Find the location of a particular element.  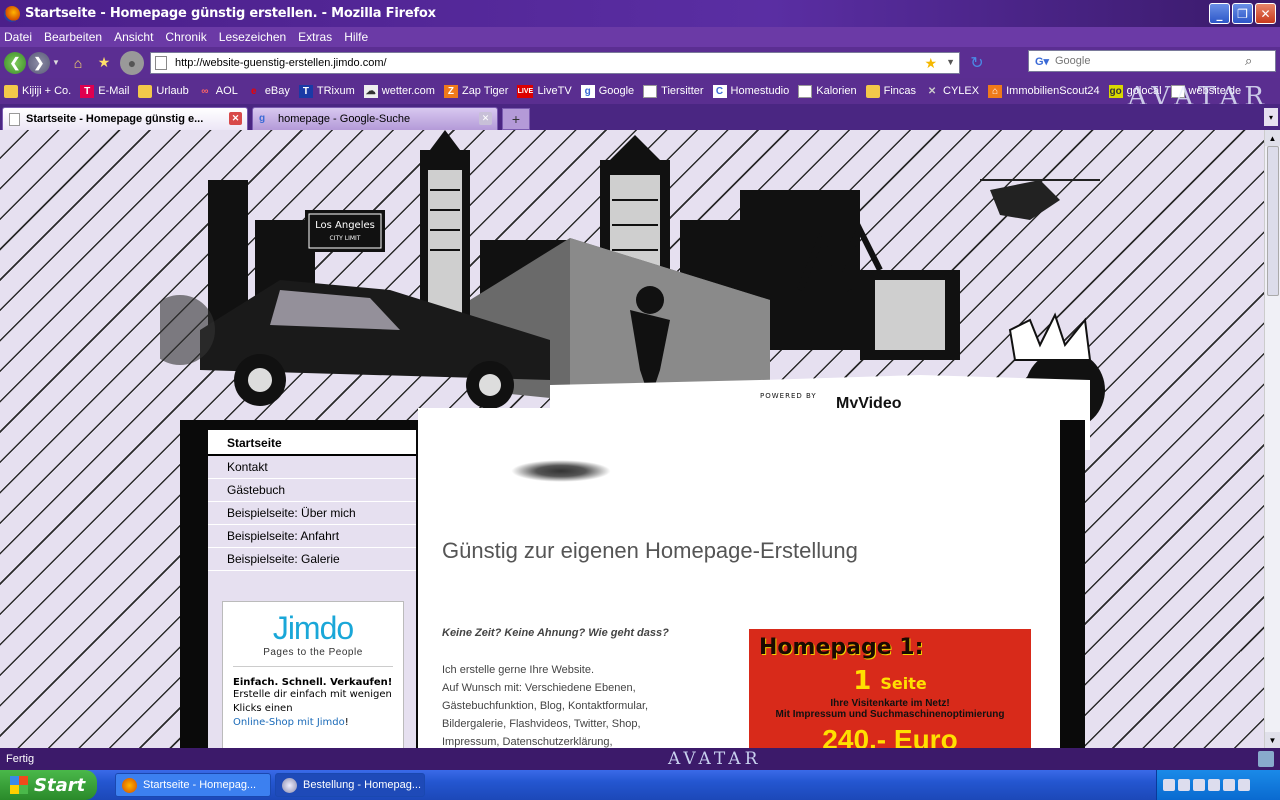

jimdo-shop-link: Online-Shop mit Jimdo is located at coordinates (289, 722).